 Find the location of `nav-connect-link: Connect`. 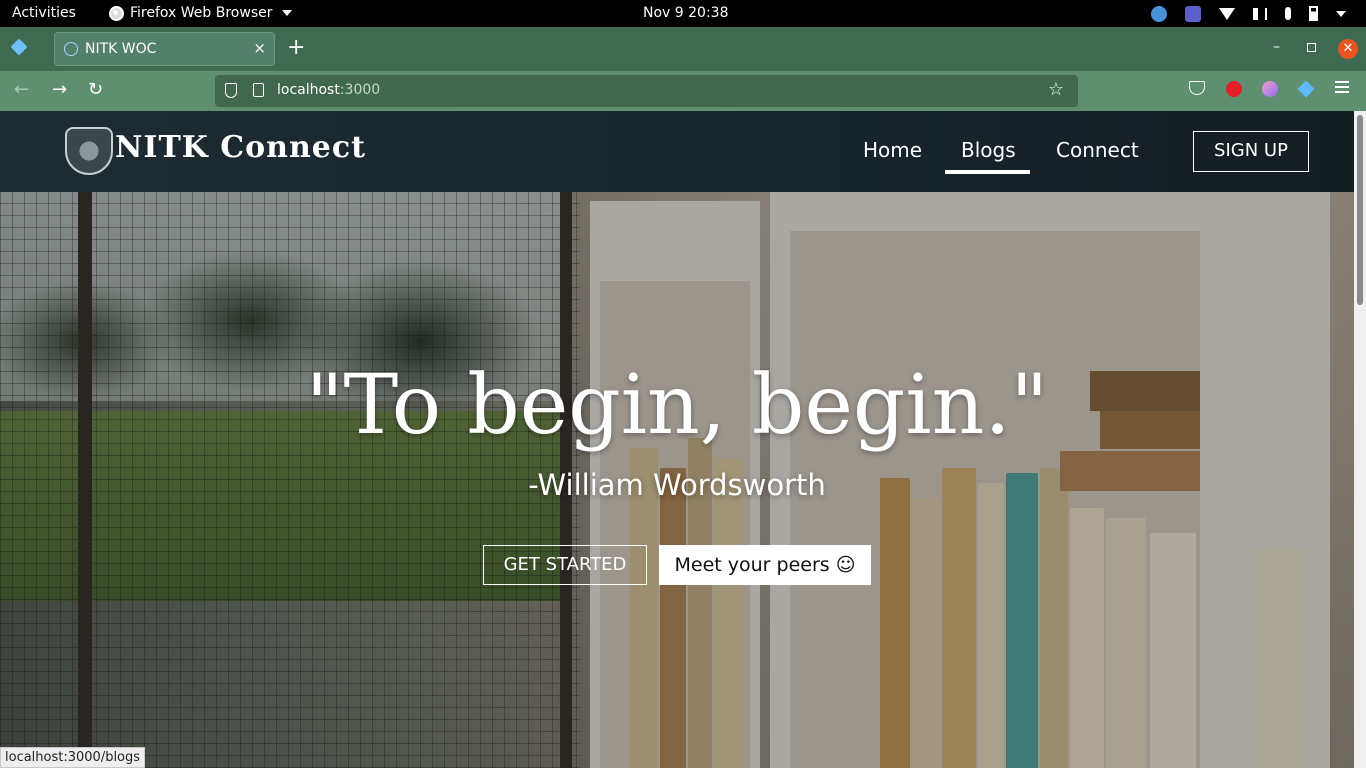

nav-connect-link: Connect is located at coordinates (1097, 150).